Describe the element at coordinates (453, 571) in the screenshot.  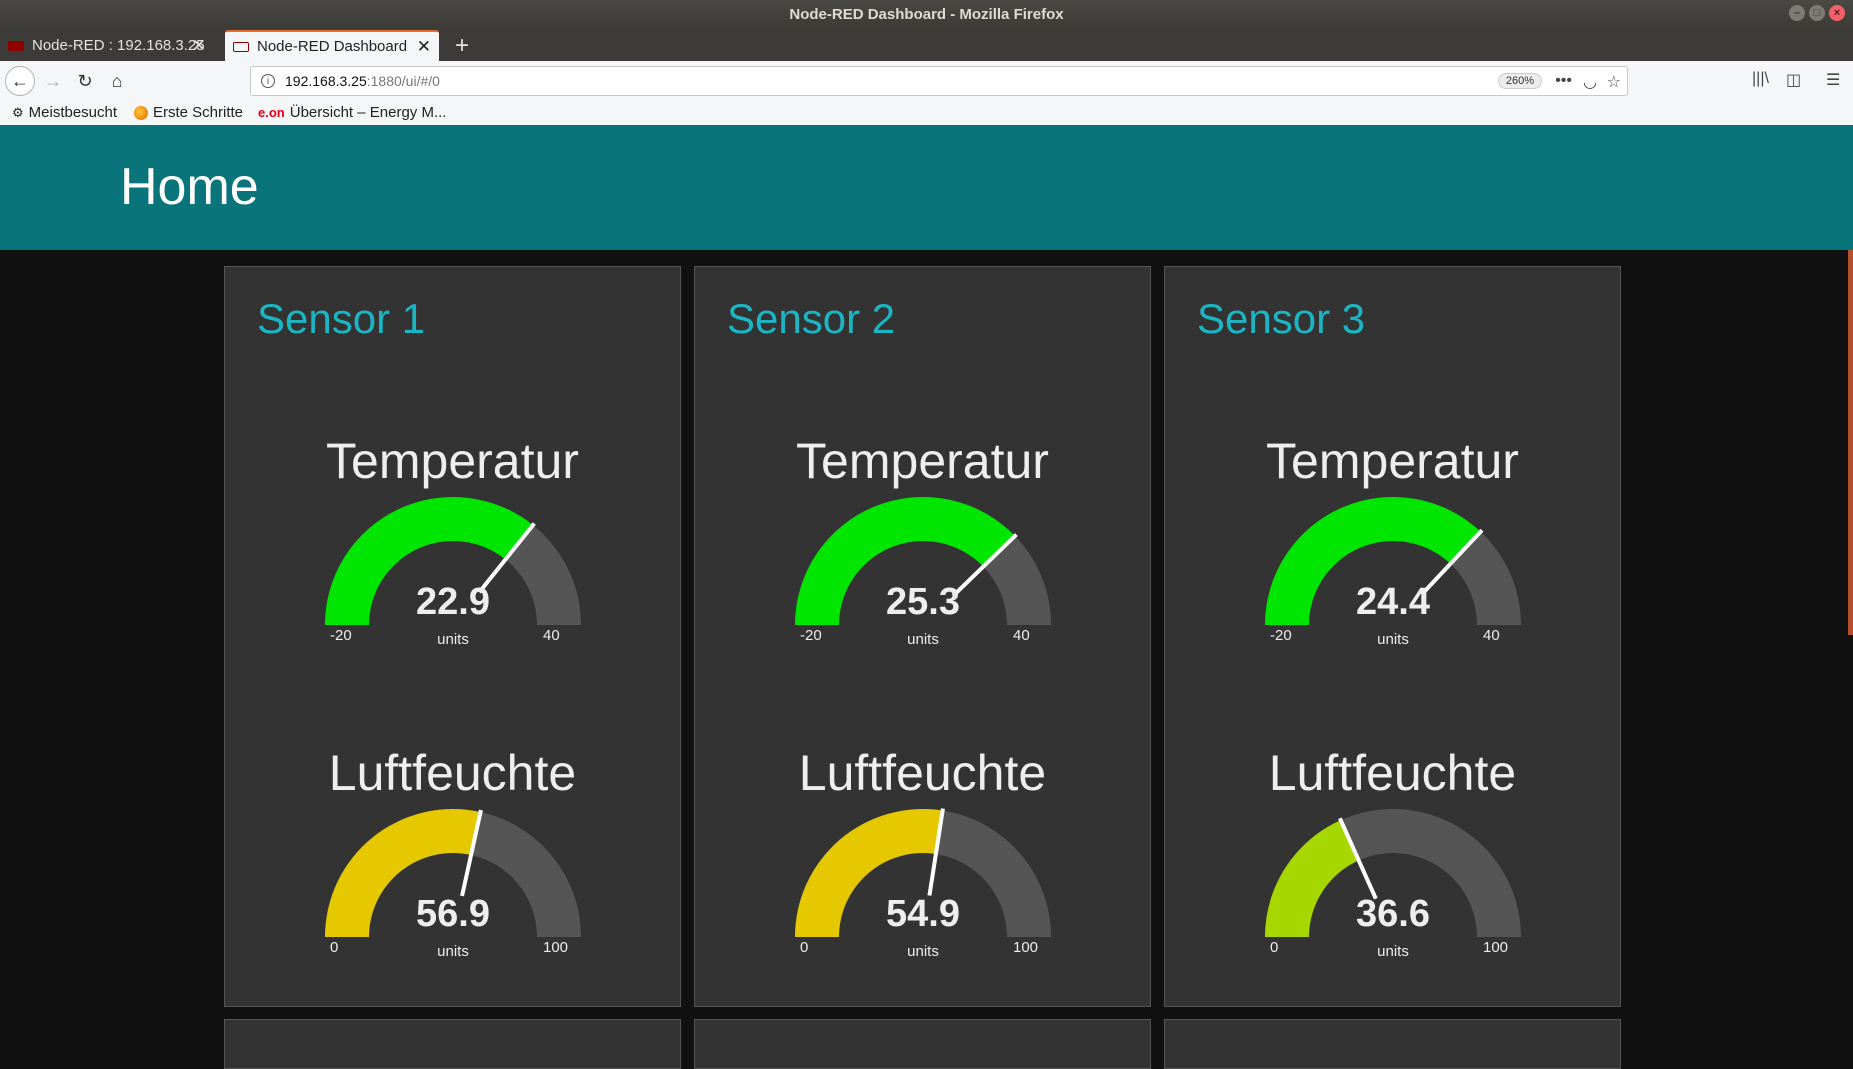
I see `temperature-gauge: 22.9 units -20 40` at that location.